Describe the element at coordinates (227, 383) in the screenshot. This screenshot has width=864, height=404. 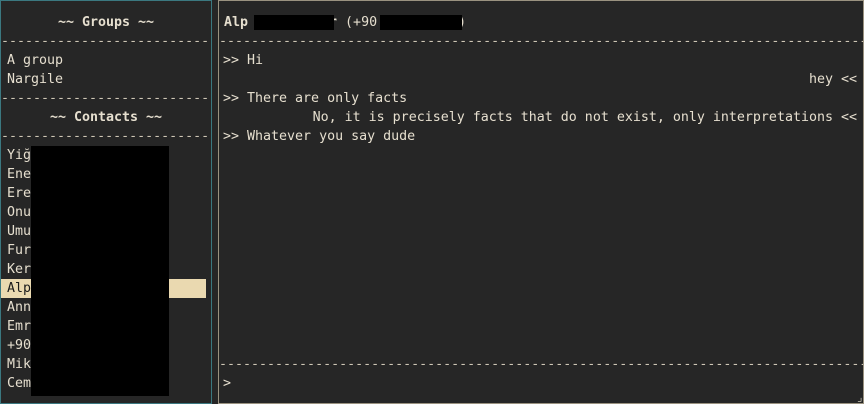
I see `input-prompt: >` at that location.